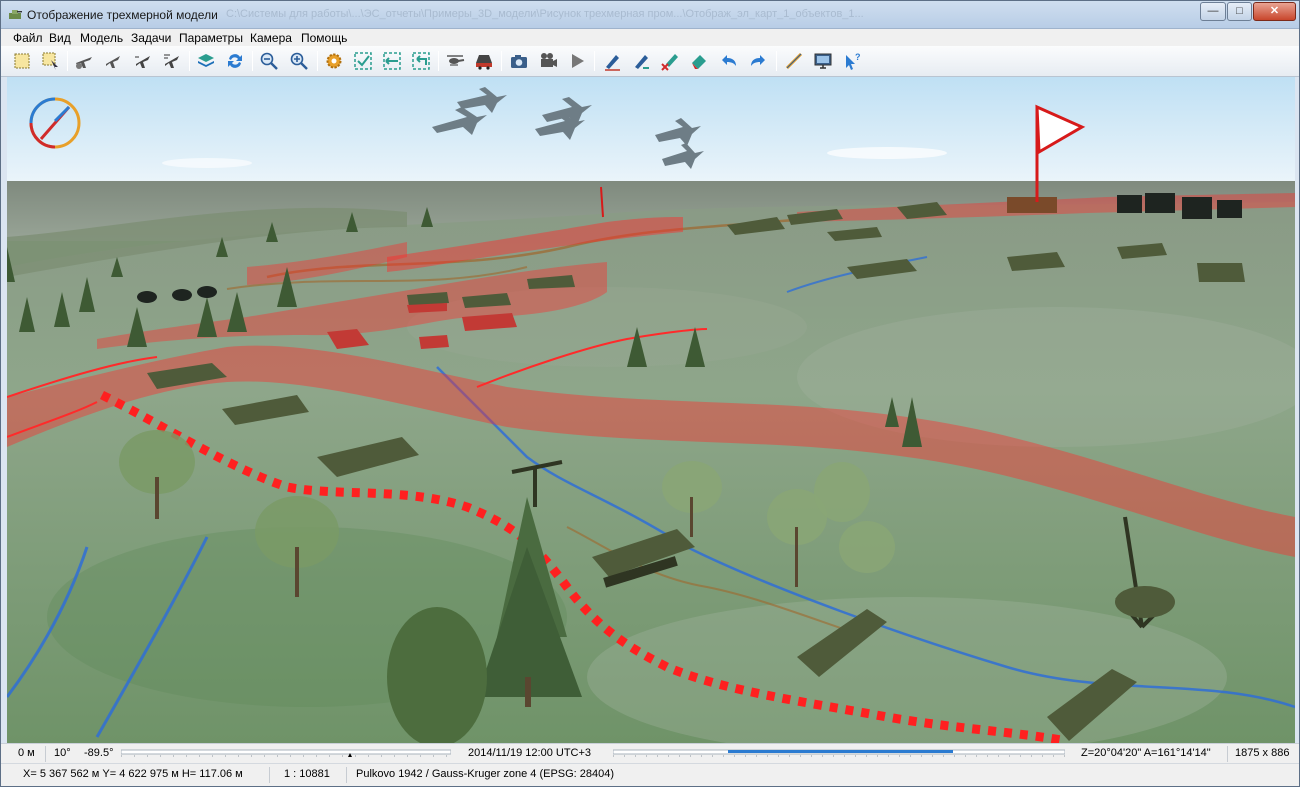 The height and width of the screenshot is (787, 1300). Describe the element at coordinates (794, 61) in the screenshot. I see `draw-line-icon` at that location.